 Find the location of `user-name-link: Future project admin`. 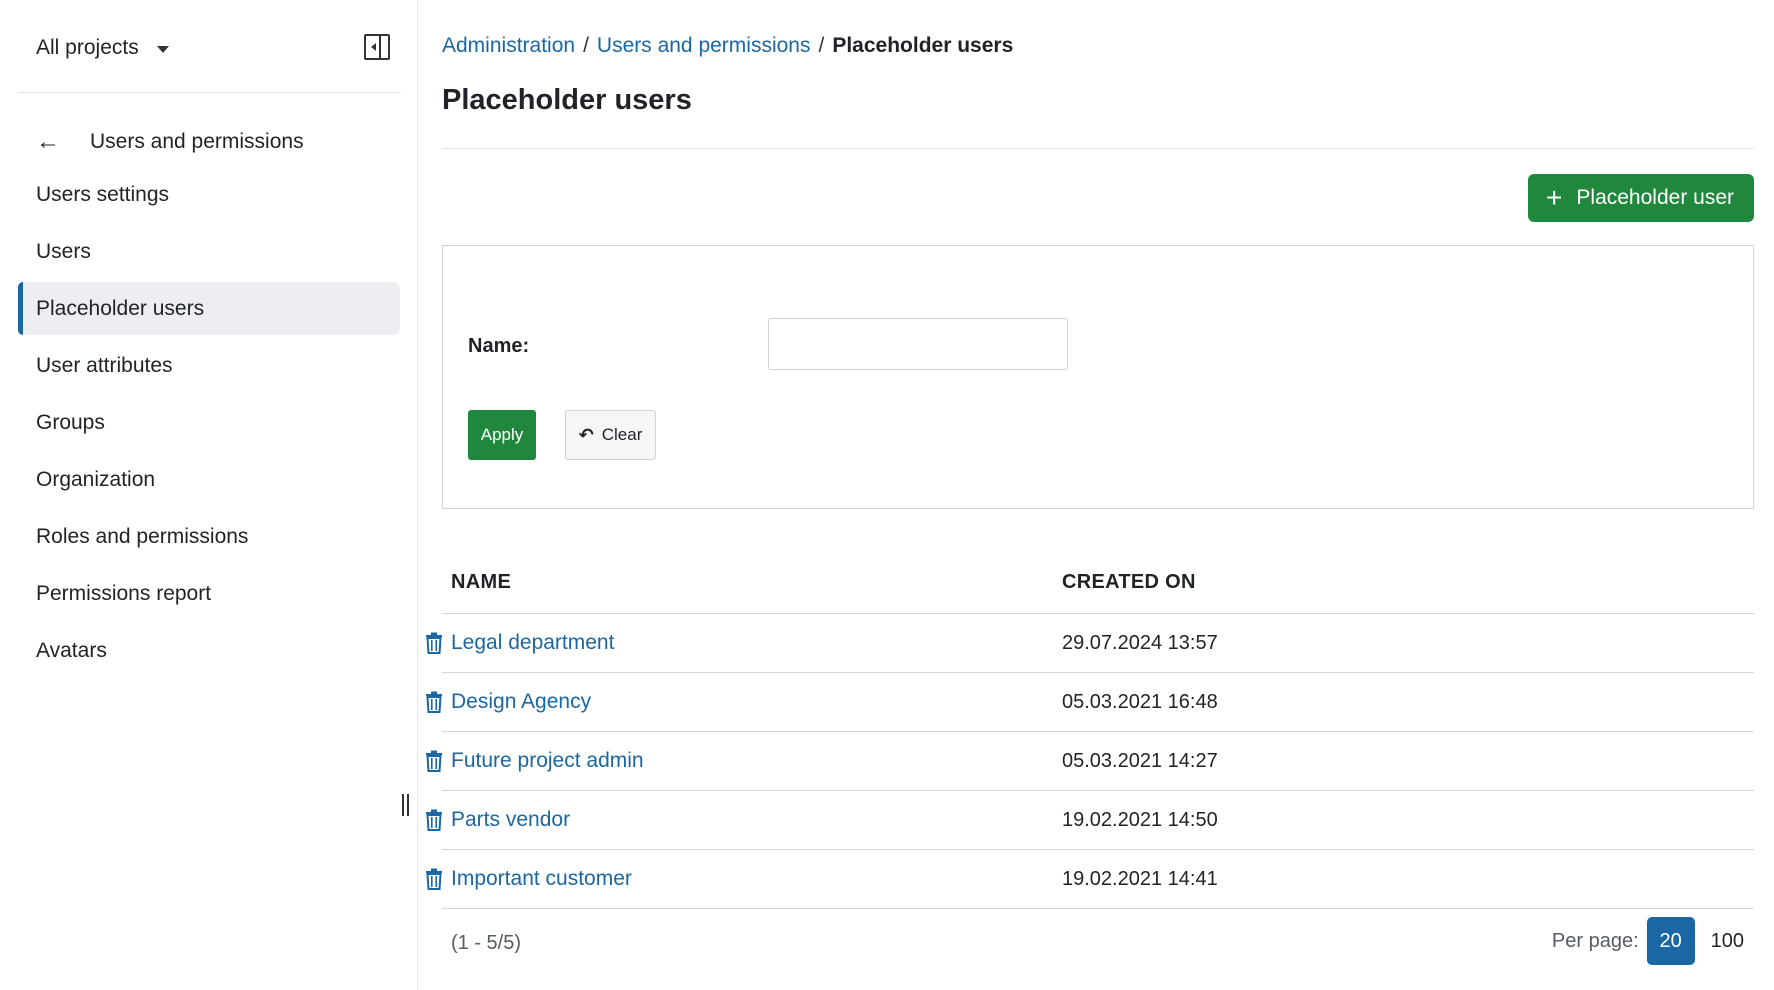

user-name-link: Future project admin is located at coordinates (547, 761).